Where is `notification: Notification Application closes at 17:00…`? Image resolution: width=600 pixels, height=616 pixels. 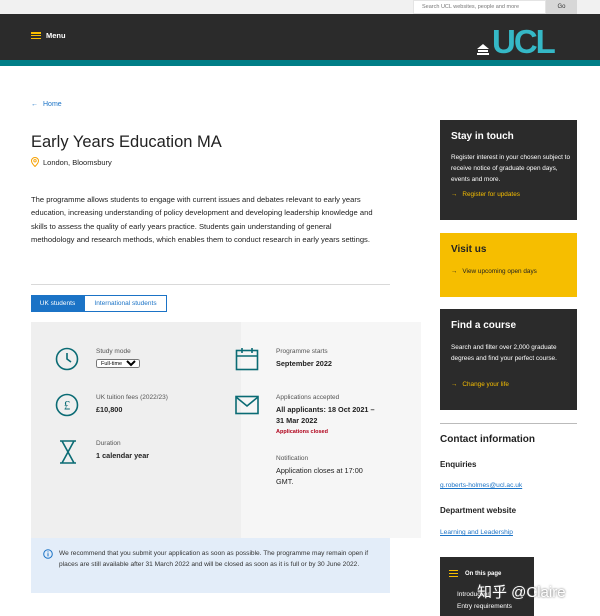
notification: Notification Application closes at 17:00… is located at coordinates (326, 471).